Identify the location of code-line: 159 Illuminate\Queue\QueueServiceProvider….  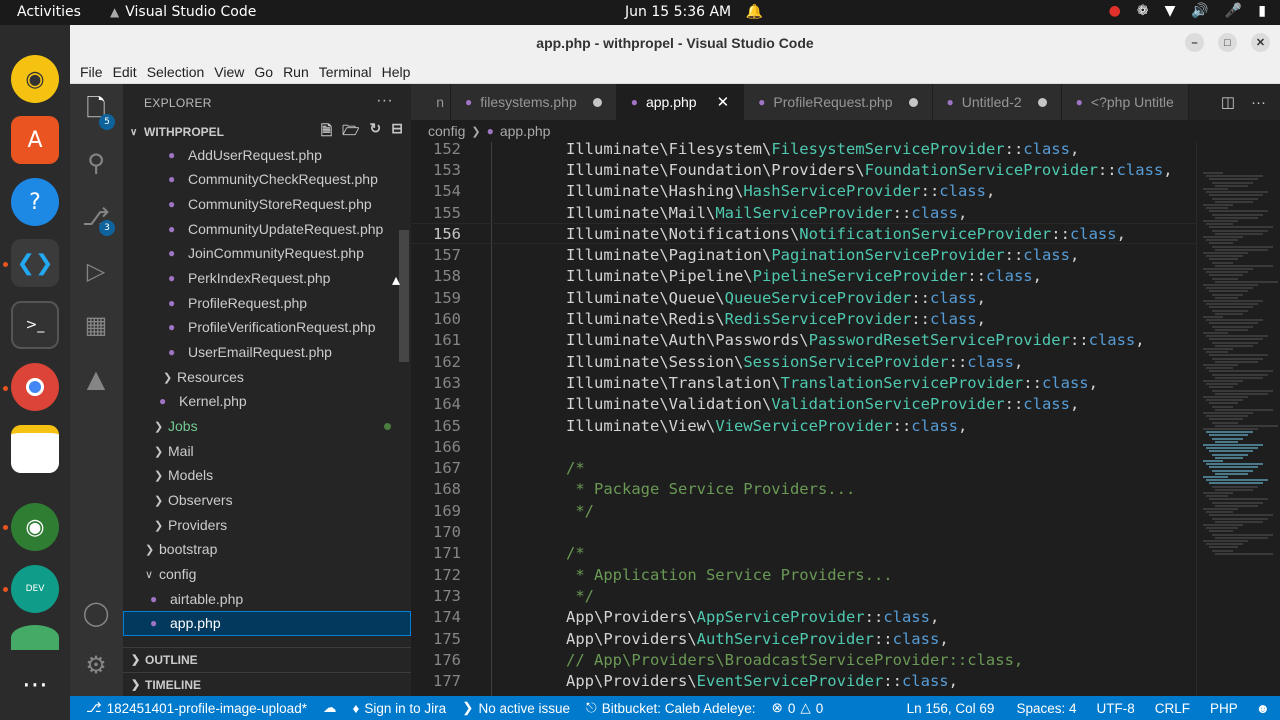
(803, 297).